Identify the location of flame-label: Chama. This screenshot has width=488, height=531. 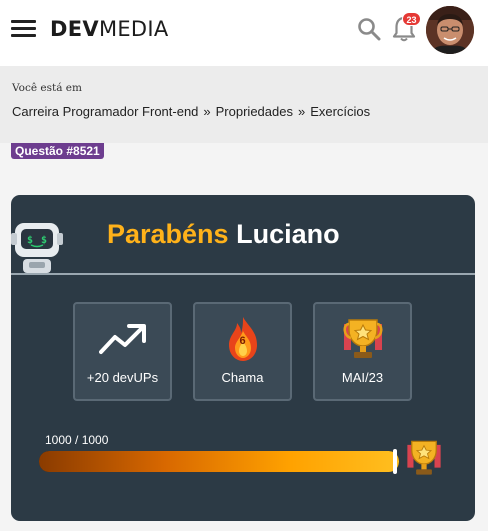
(242, 377).